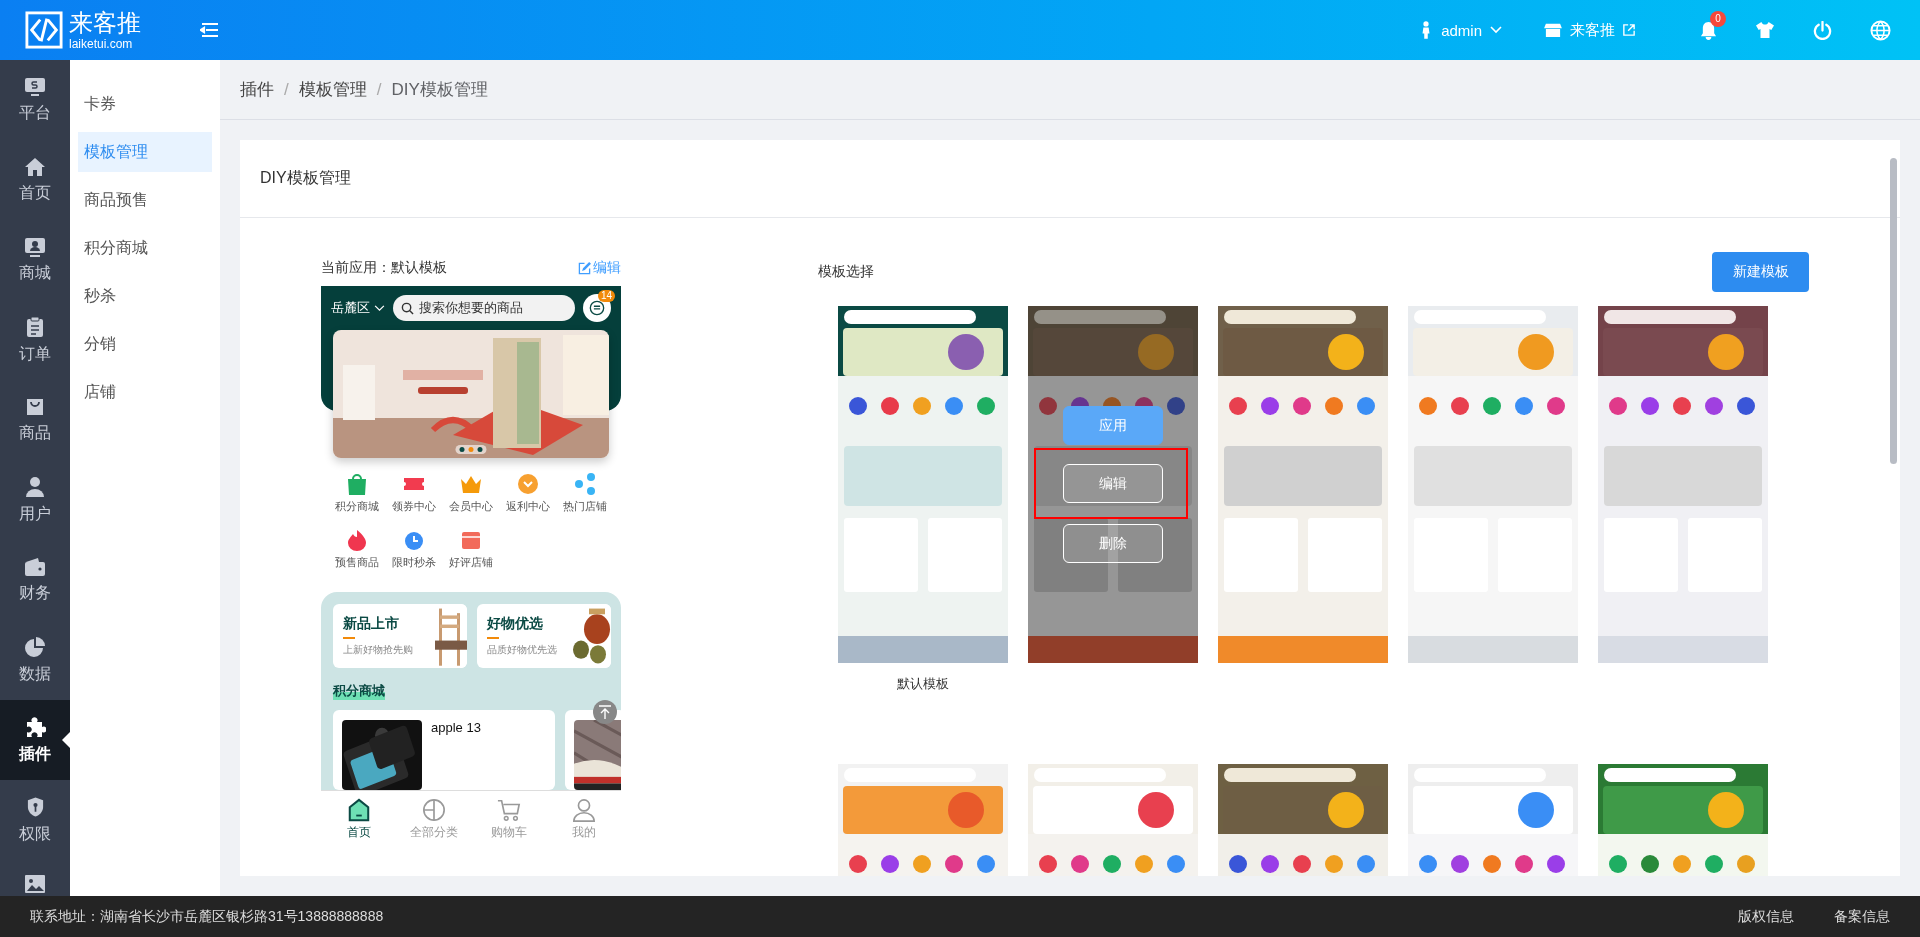 The image size is (1920, 937). Describe the element at coordinates (35, 246) in the screenshot. I see `contact-card-icon` at that location.